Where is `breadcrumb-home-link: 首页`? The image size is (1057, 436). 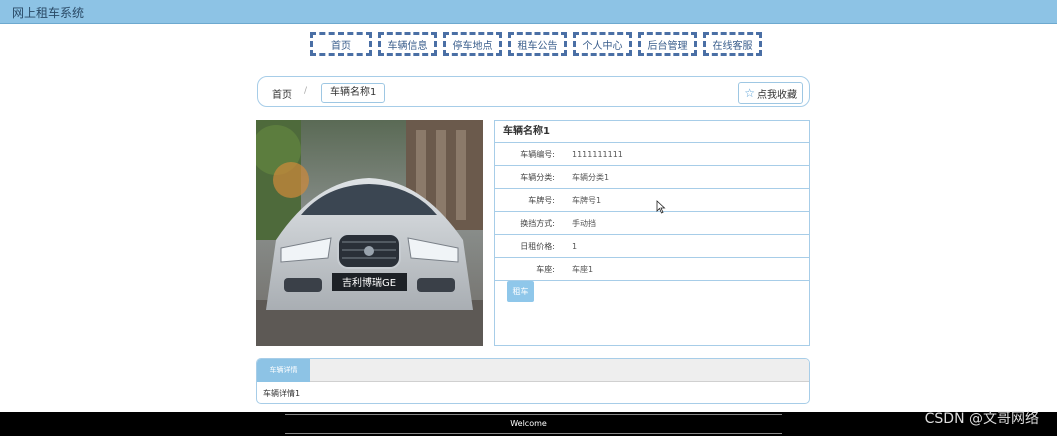
breadcrumb-home-link: 首页 is located at coordinates (282, 93).